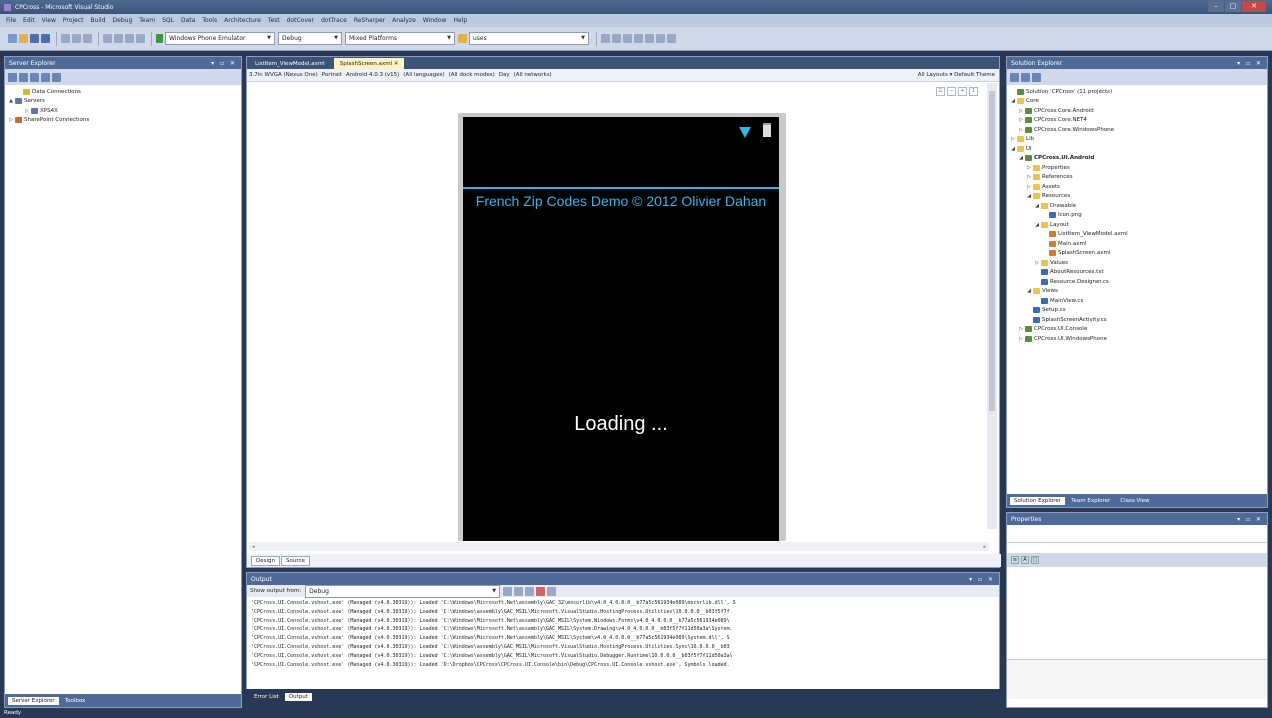 Image resolution: width=1272 pixels, height=718 pixels. What do you see at coordinates (1137, 225) in the screenshot?
I see `tree-item: ◢ Layout` at bounding box center [1137, 225].